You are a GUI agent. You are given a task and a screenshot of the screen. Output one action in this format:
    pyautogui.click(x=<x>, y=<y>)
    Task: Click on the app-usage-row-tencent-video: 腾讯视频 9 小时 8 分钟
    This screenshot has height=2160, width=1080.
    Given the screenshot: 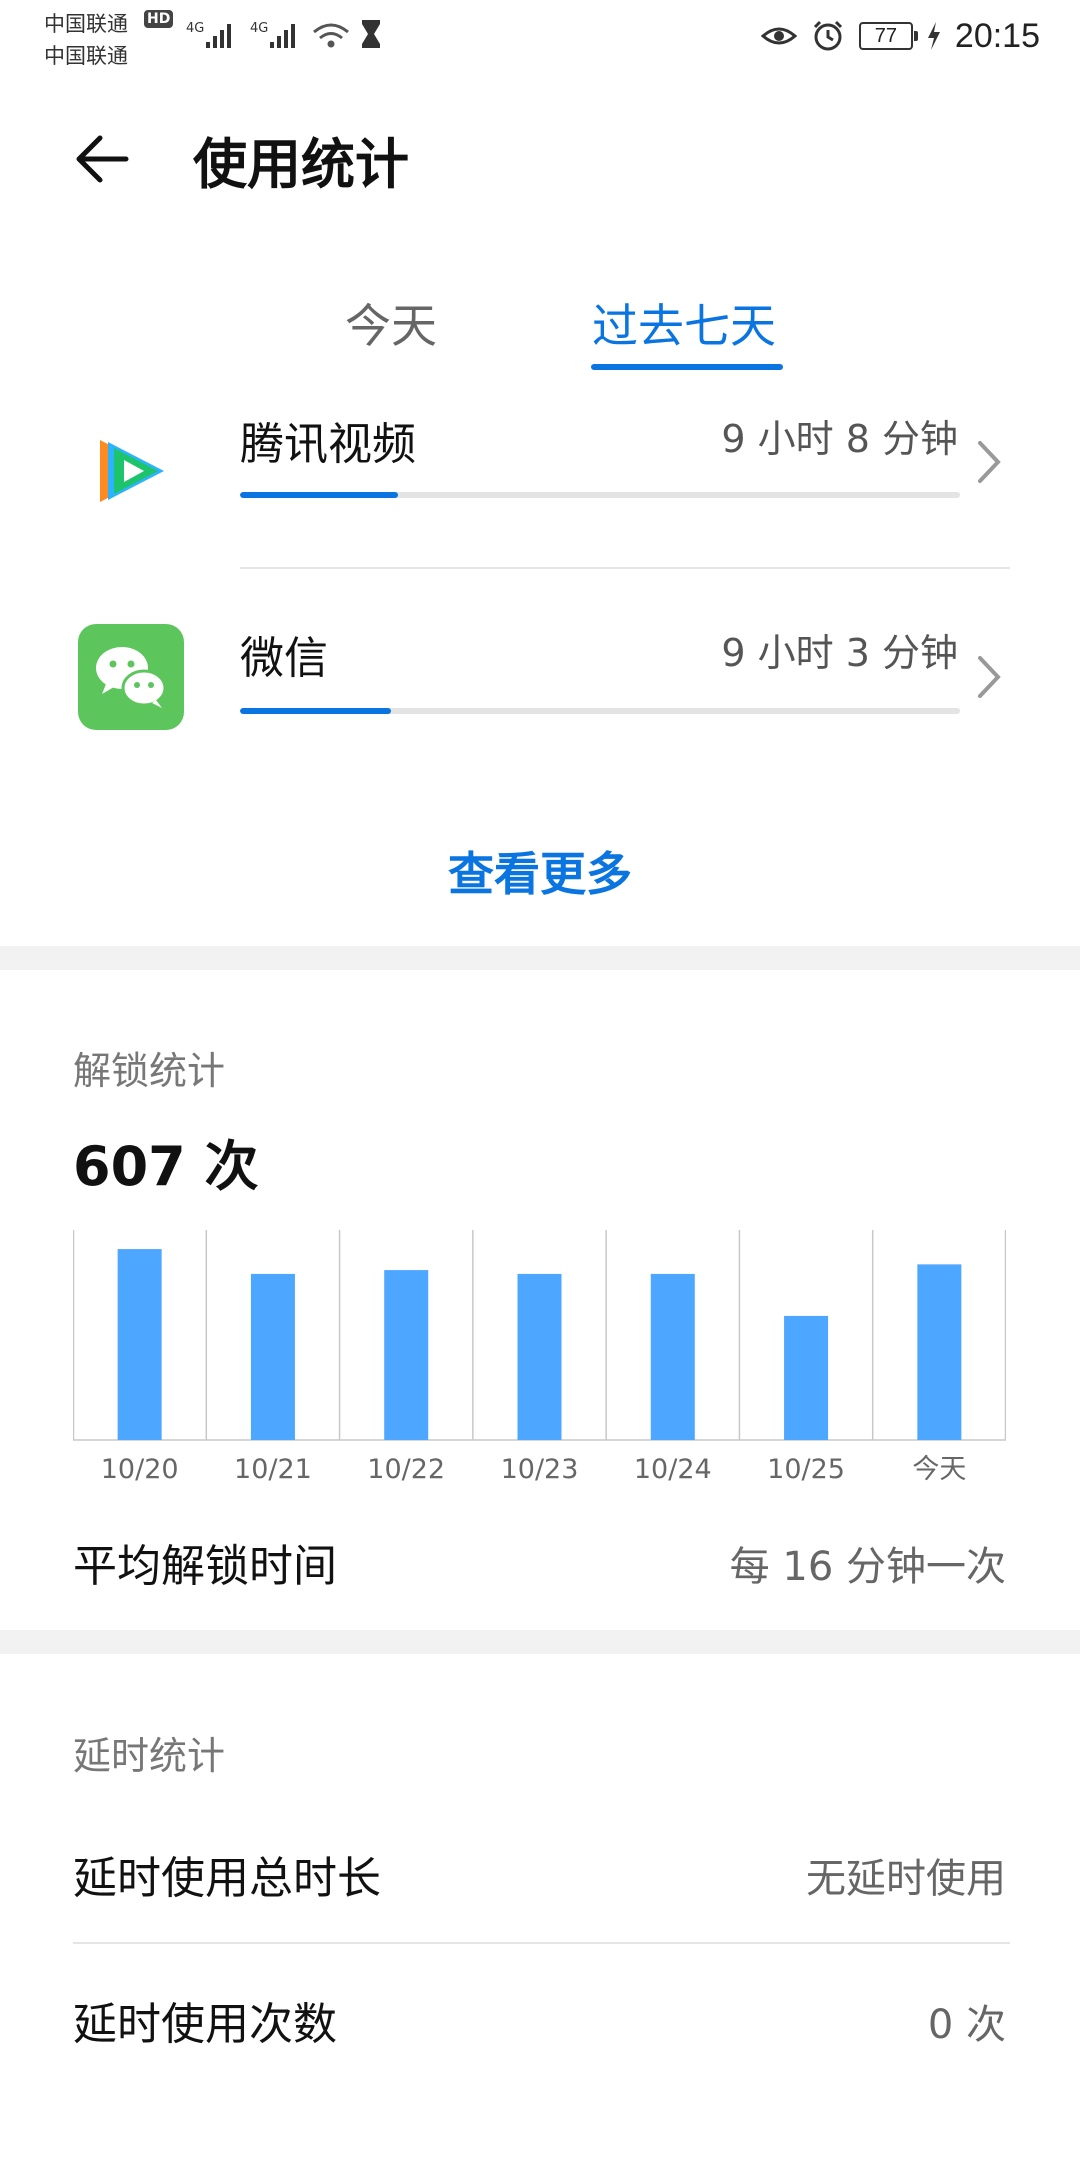 What is the action you would take?
    pyautogui.click(x=540, y=480)
    